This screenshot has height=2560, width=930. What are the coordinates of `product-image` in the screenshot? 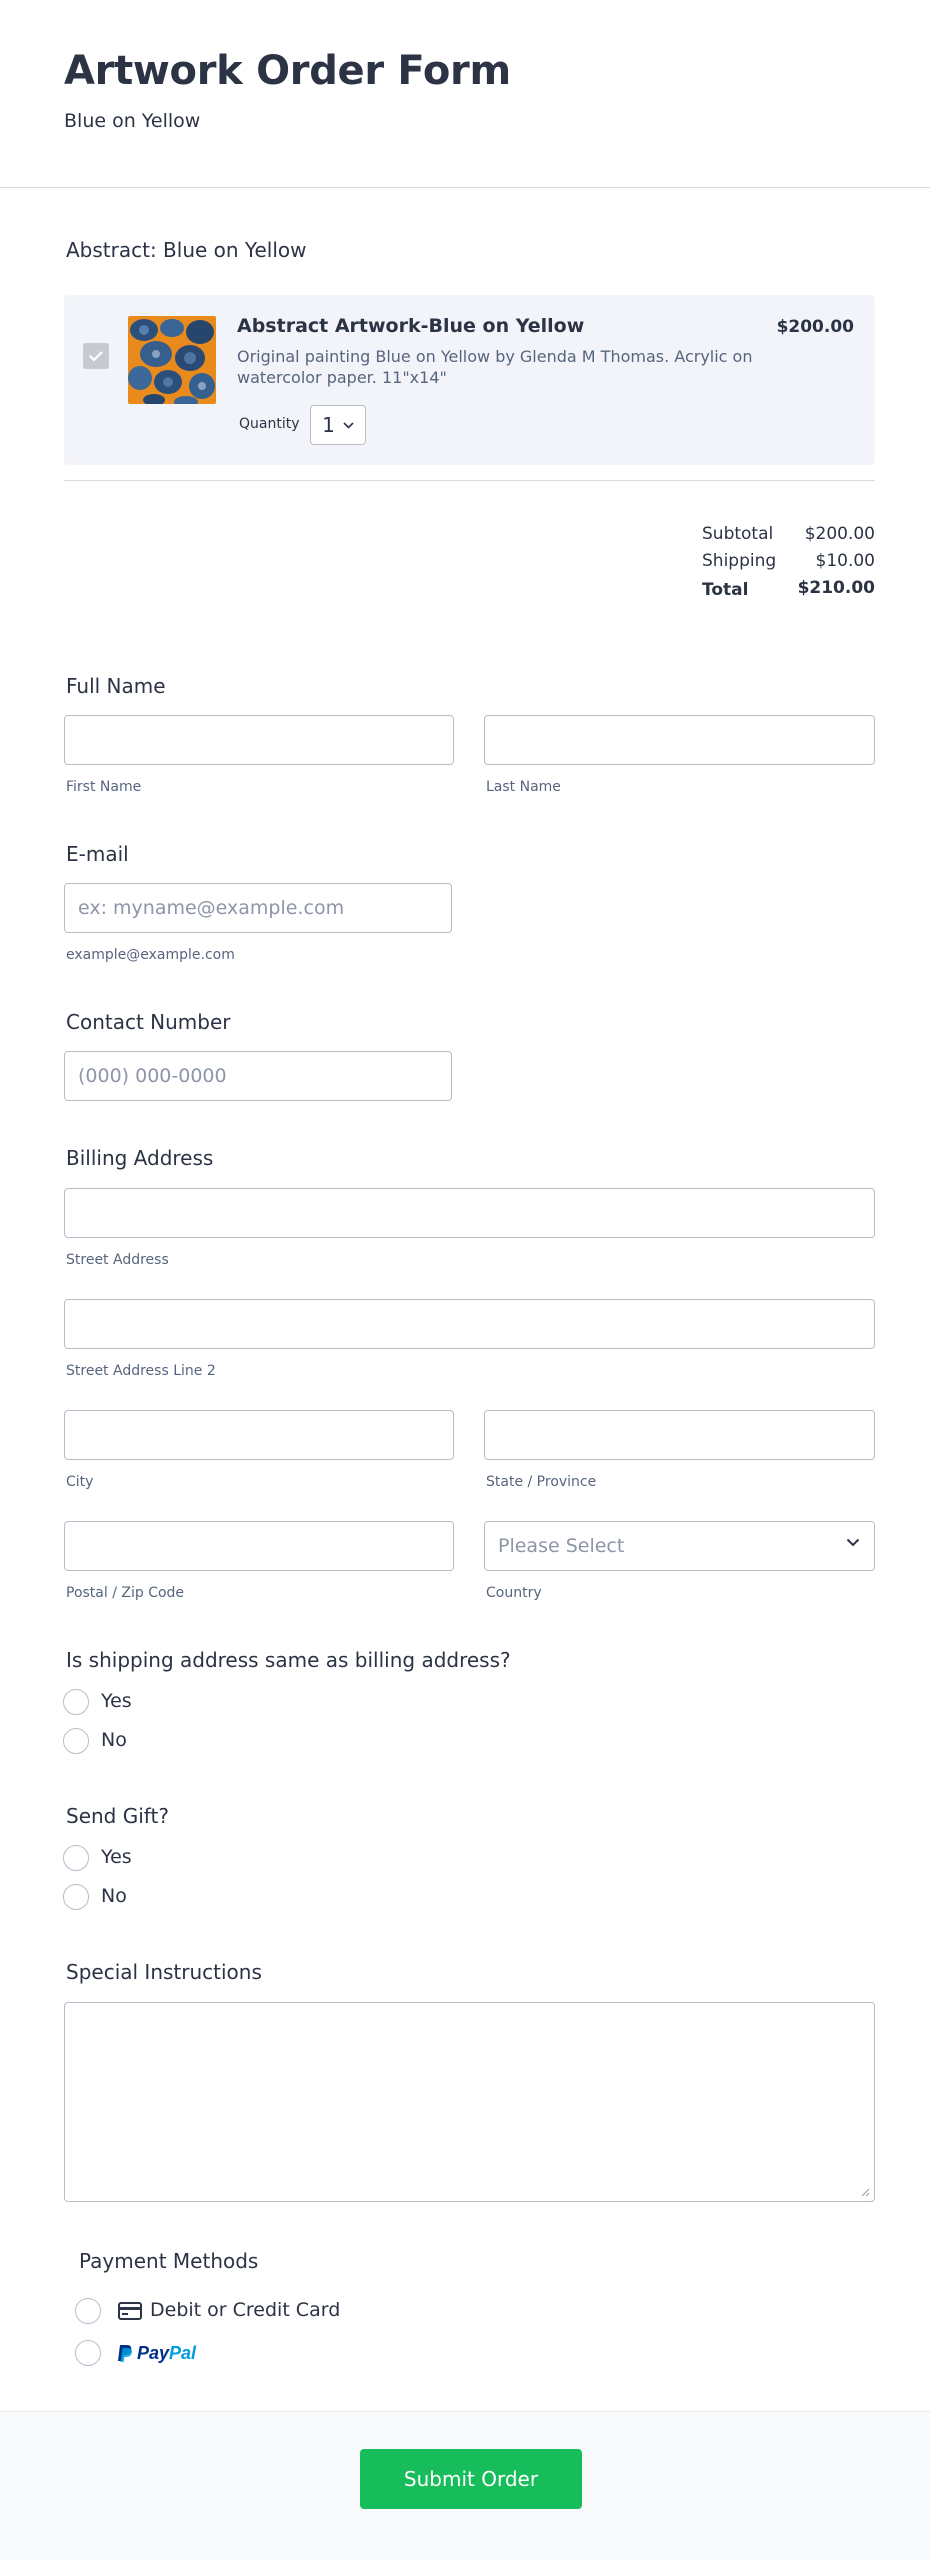 It's located at (172, 360).